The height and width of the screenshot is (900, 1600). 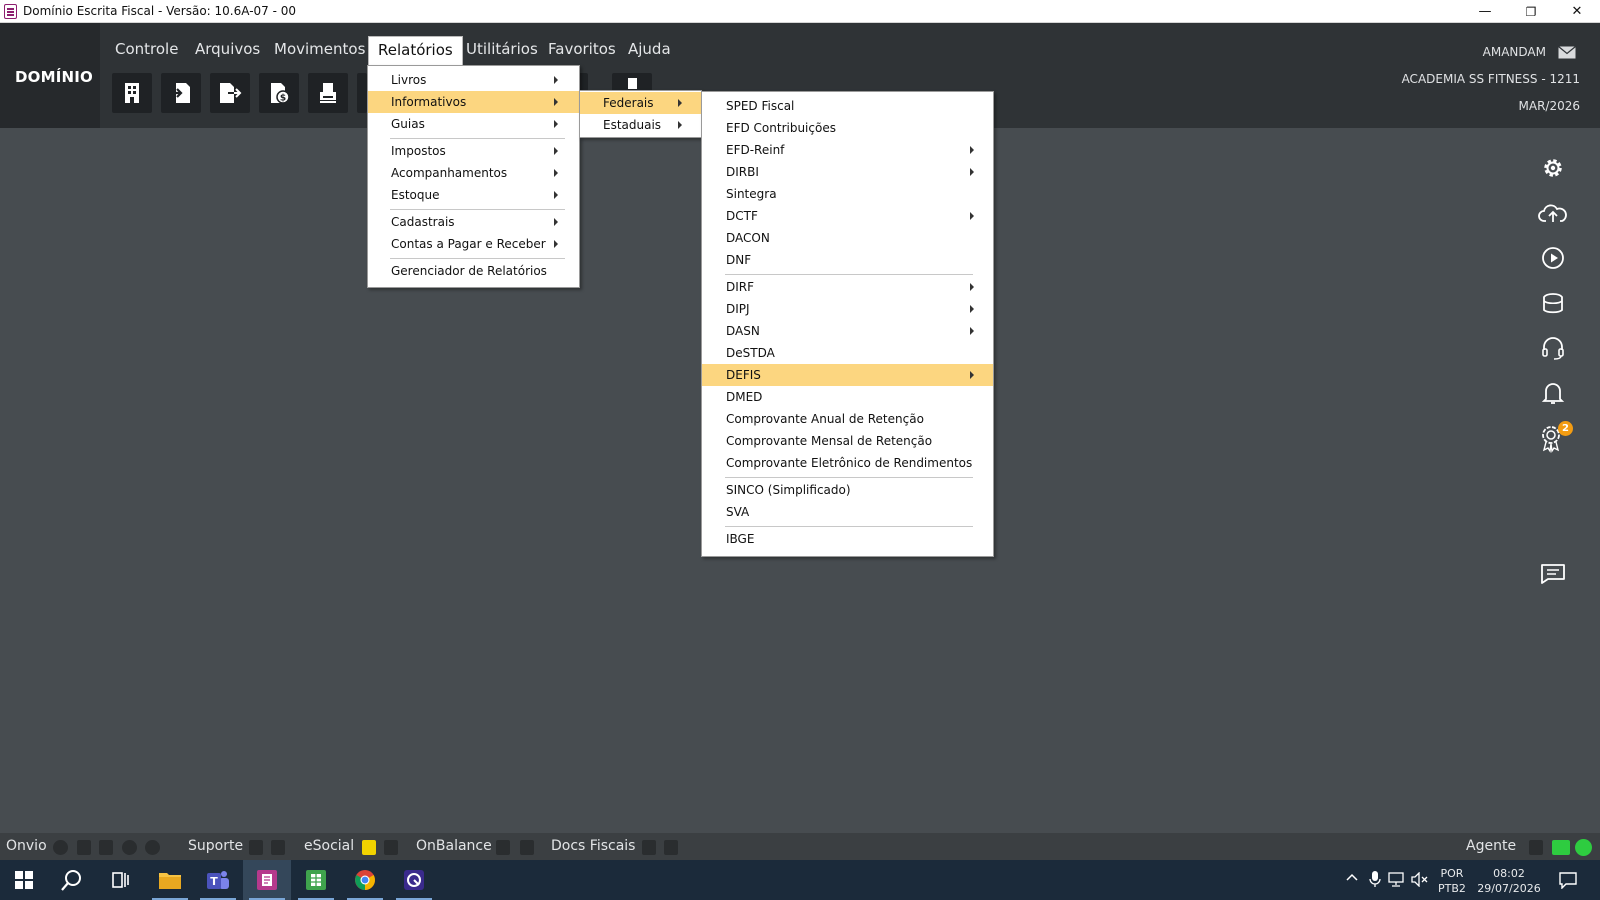 I want to click on taskbar-file-explorer, so click(x=170, y=880).